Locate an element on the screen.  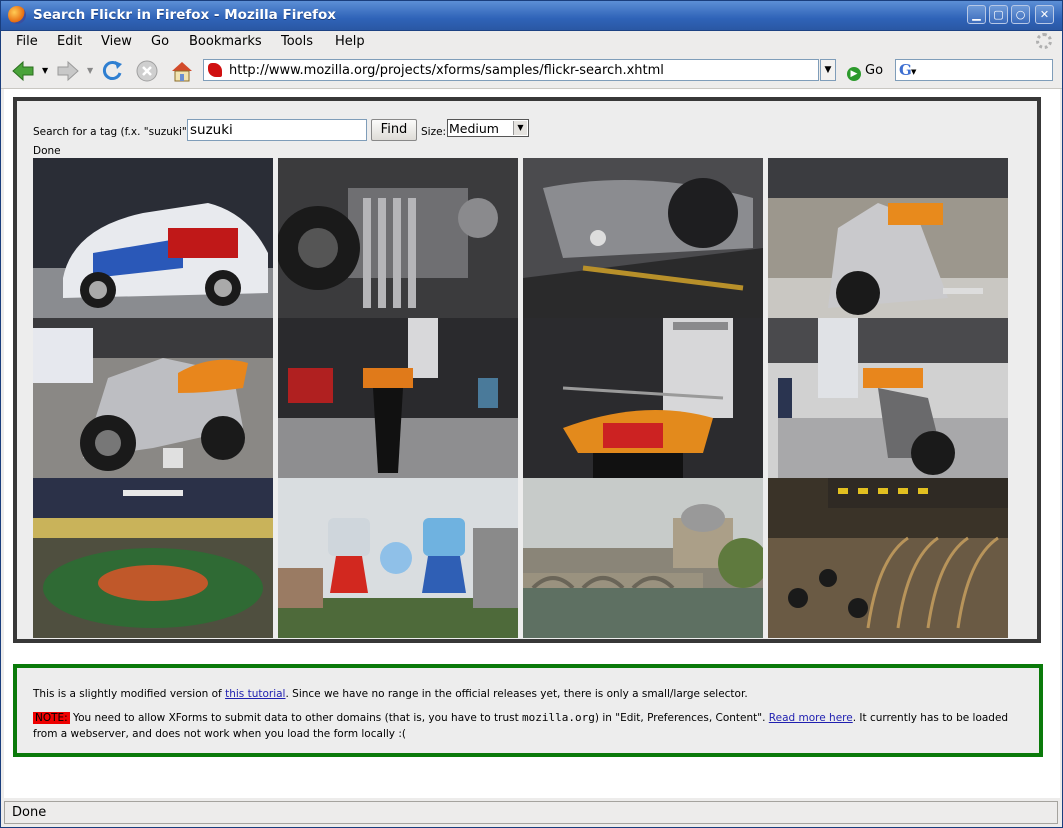
go-button: ▶ Go is located at coordinates (865, 72).